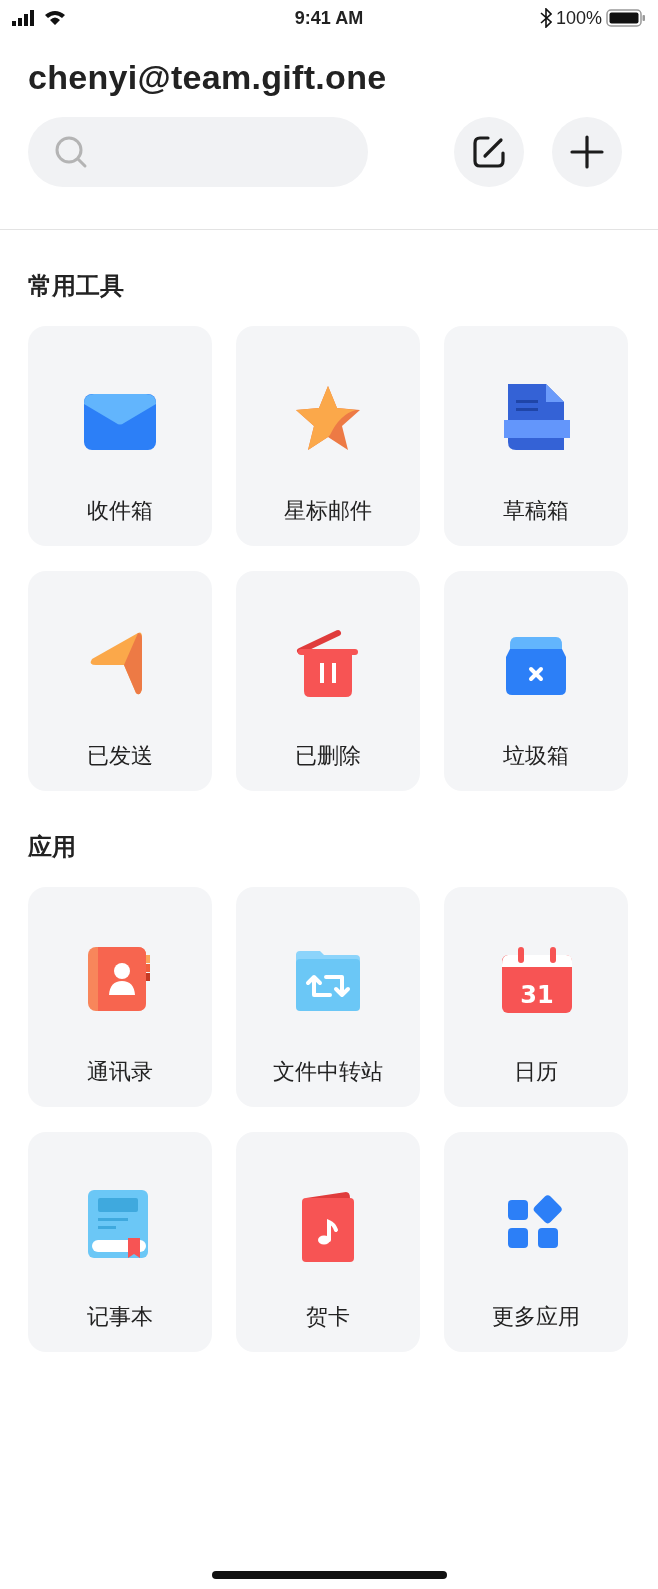  I want to click on app-tile: 已删除, so click(328, 681).